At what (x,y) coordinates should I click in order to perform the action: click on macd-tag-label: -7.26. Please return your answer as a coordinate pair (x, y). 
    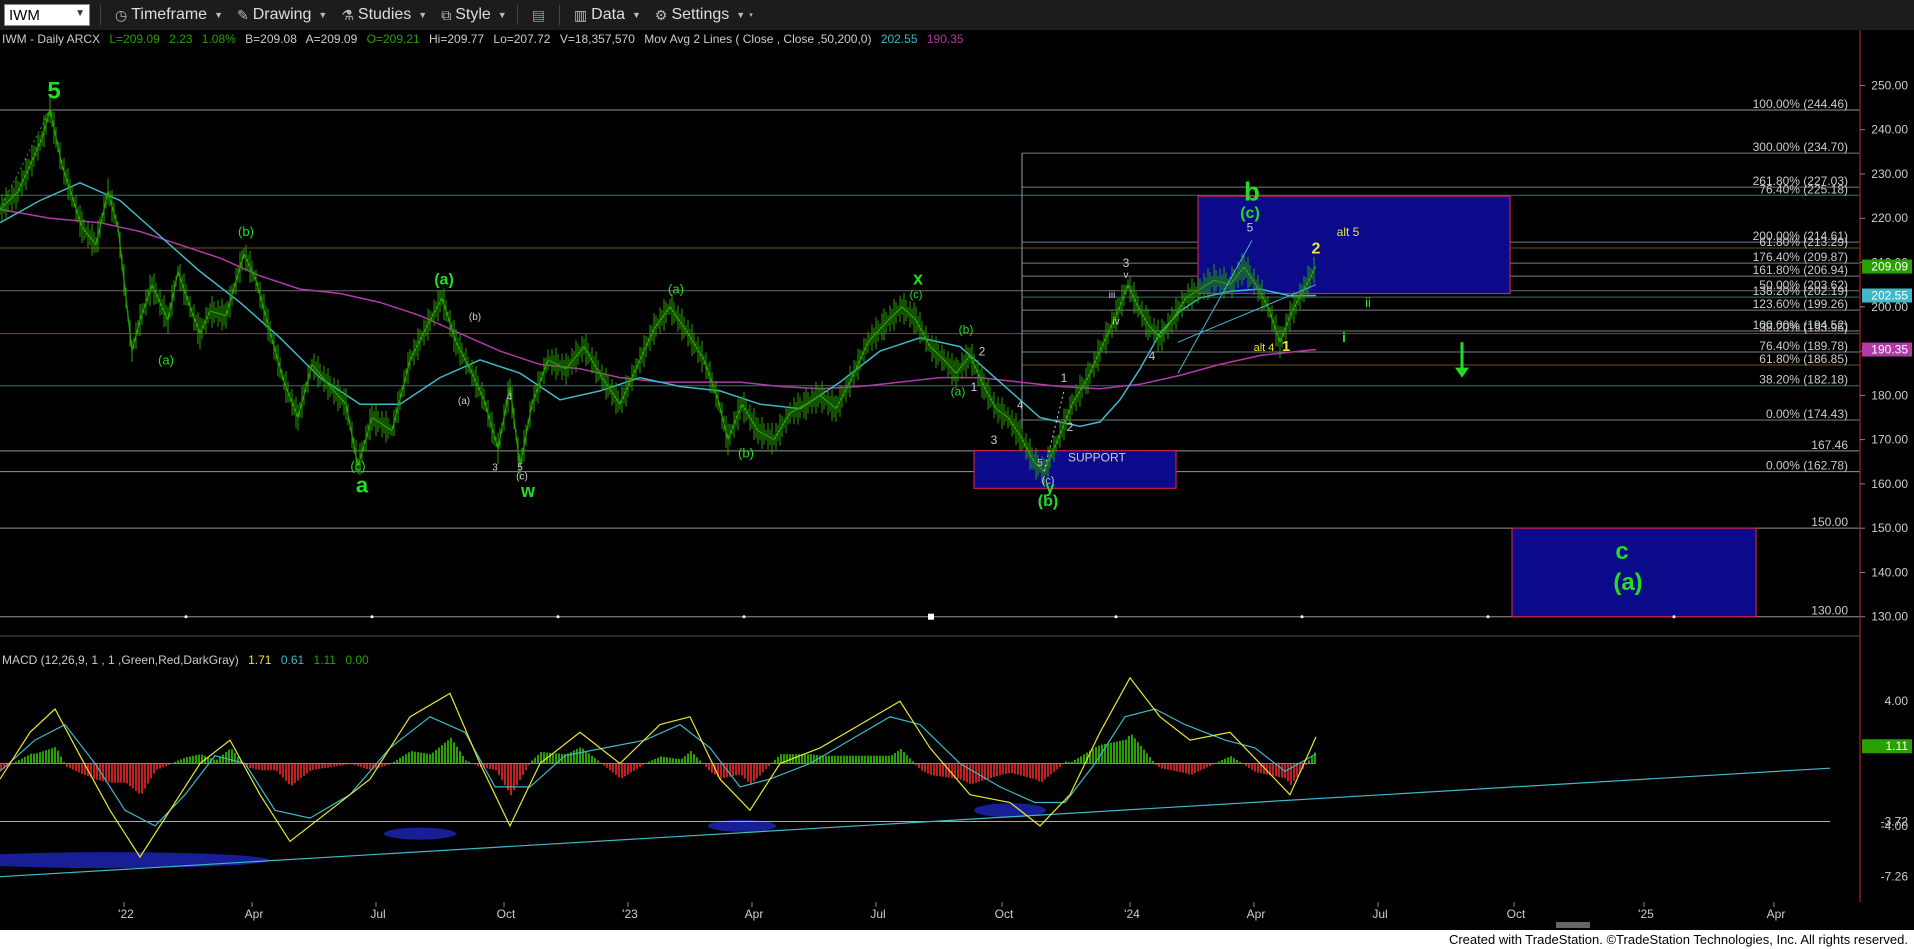
    Looking at the image, I should click on (1895, 877).